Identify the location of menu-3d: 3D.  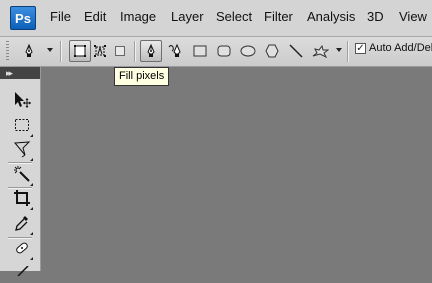
(375, 16).